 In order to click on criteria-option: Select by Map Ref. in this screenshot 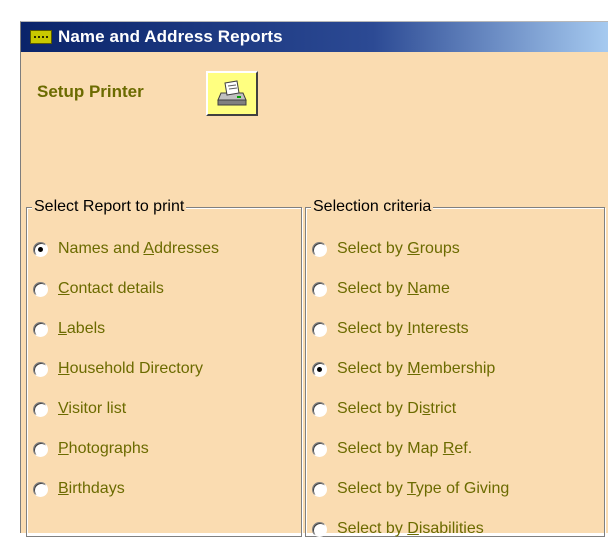, I will do `click(392, 449)`.